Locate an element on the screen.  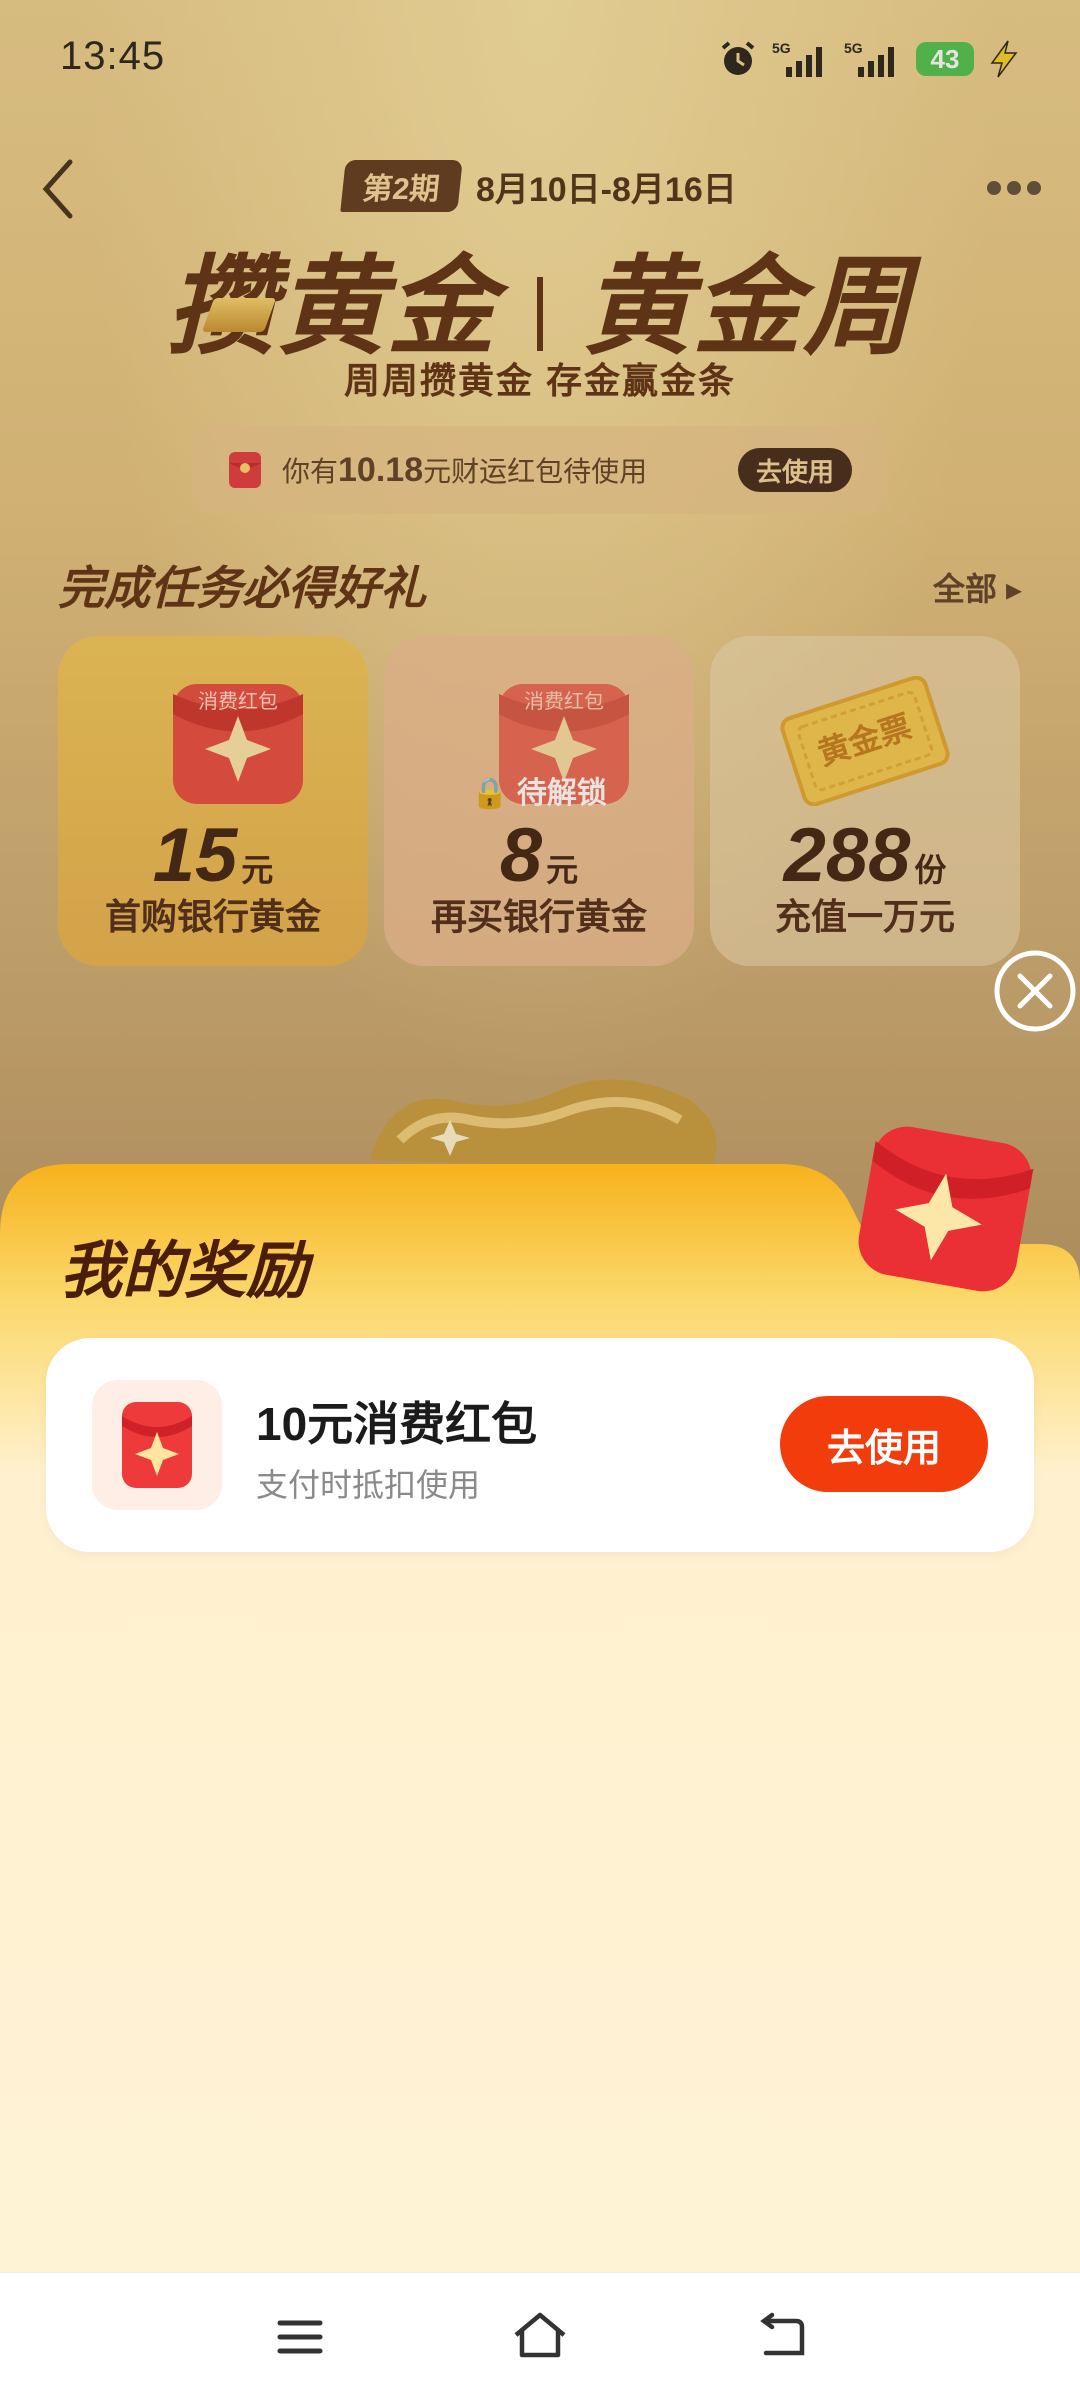
sheet-title: 我的奖励 is located at coordinates (184, 1271).